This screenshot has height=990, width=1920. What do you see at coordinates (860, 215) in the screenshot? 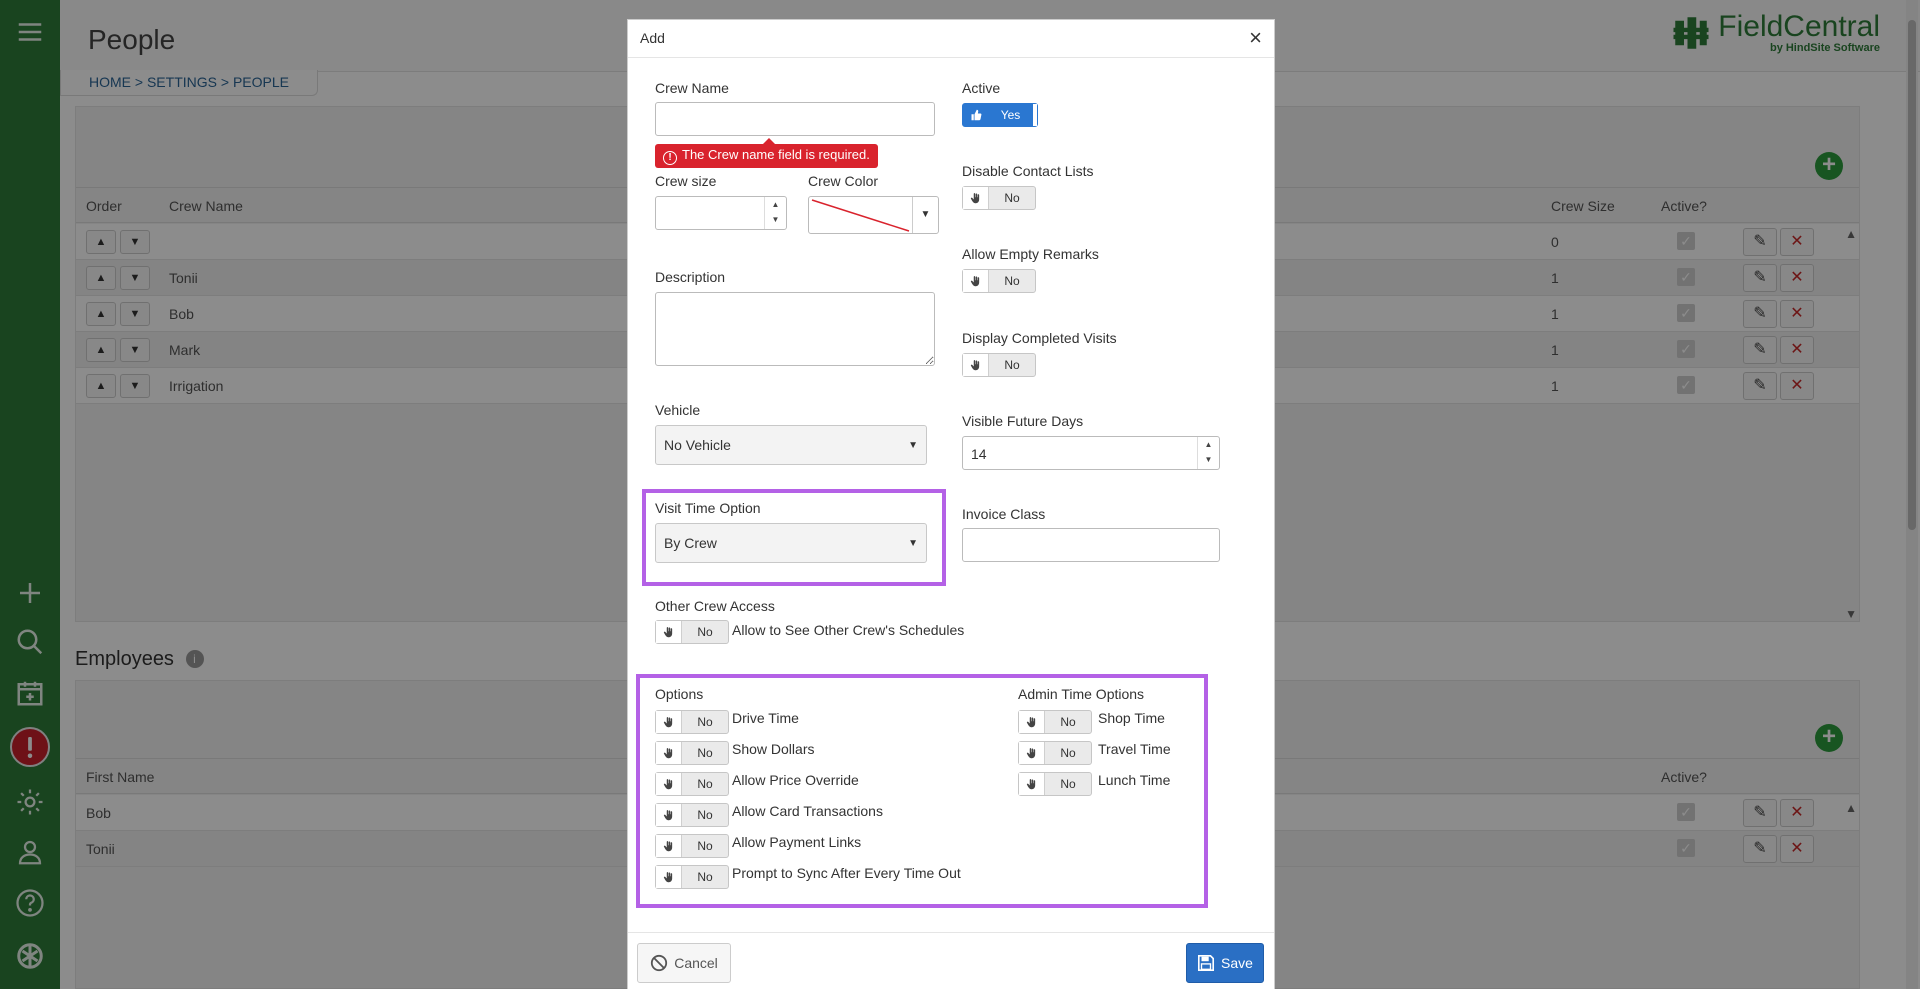
I see `no-color-swatch` at bounding box center [860, 215].